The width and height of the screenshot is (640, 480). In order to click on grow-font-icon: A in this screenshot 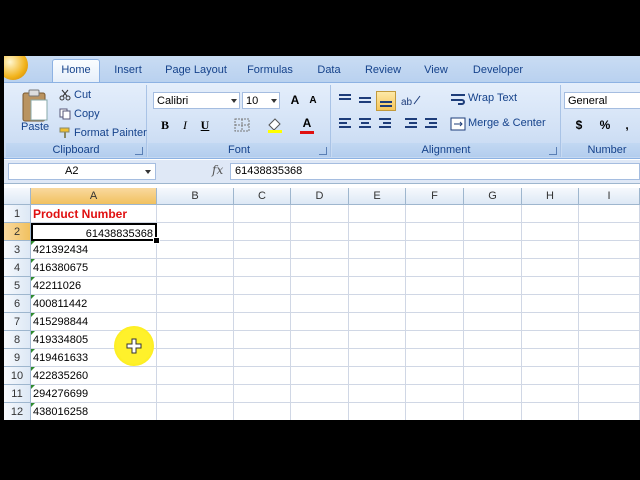, I will do `click(295, 100)`.